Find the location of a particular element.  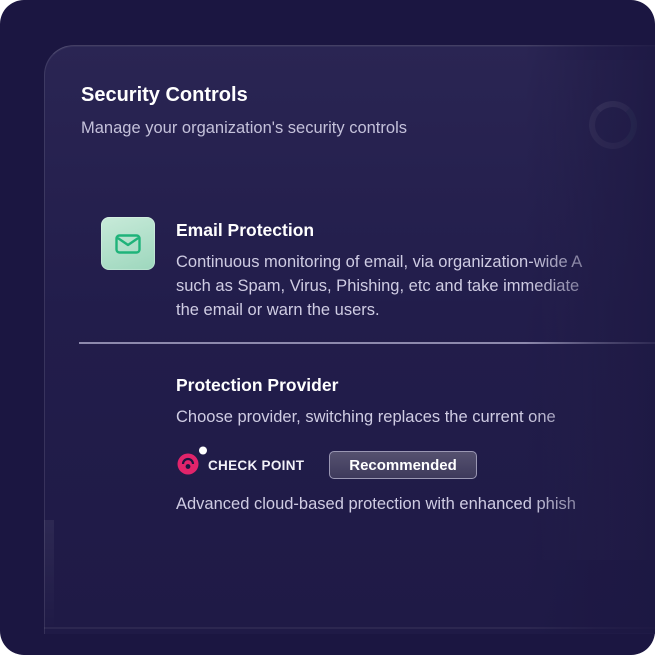

loading-spinner-icon is located at coordinates (613, 125).